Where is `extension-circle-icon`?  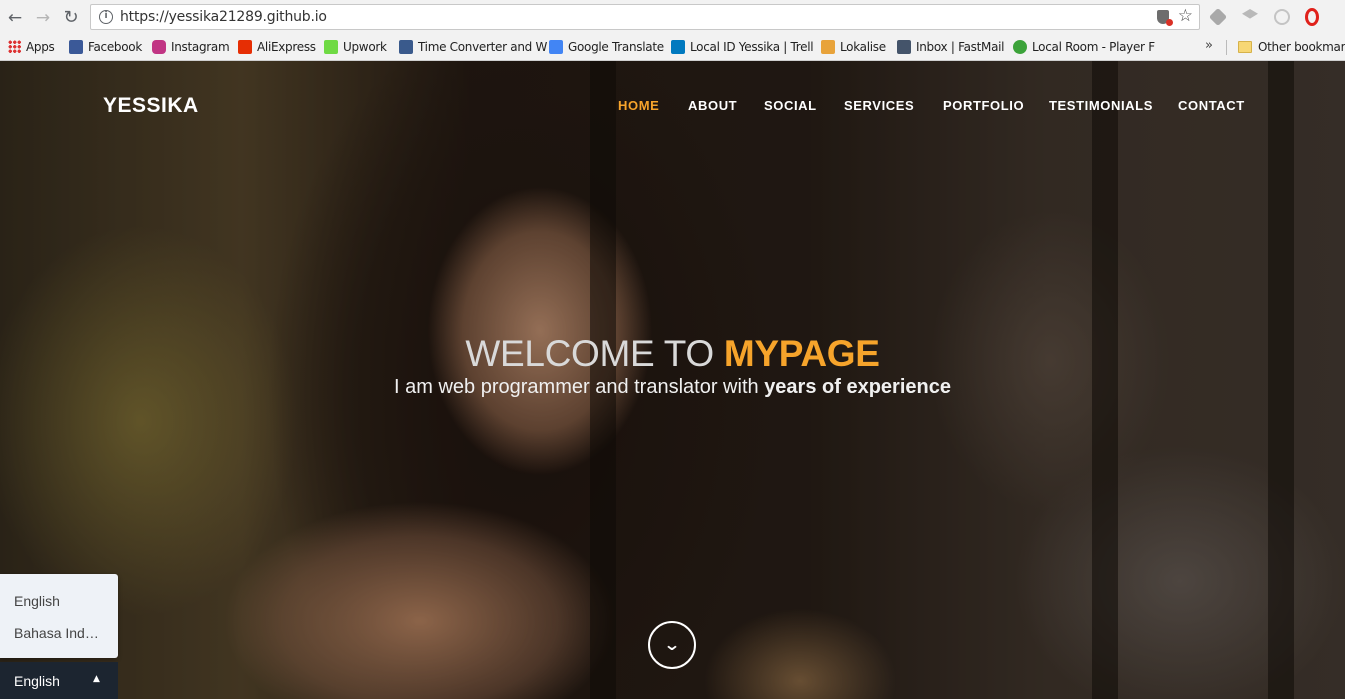 extension-circle-icon is located at coordinates (1282, 17).